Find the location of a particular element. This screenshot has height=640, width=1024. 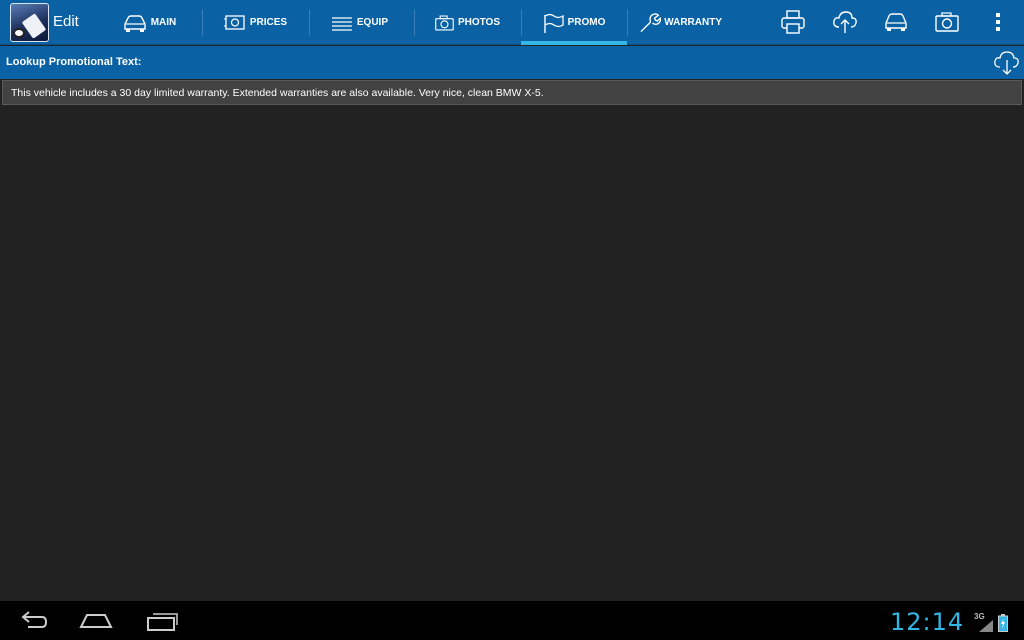

overflow-menu-icon is located at coordinates (998, 22).